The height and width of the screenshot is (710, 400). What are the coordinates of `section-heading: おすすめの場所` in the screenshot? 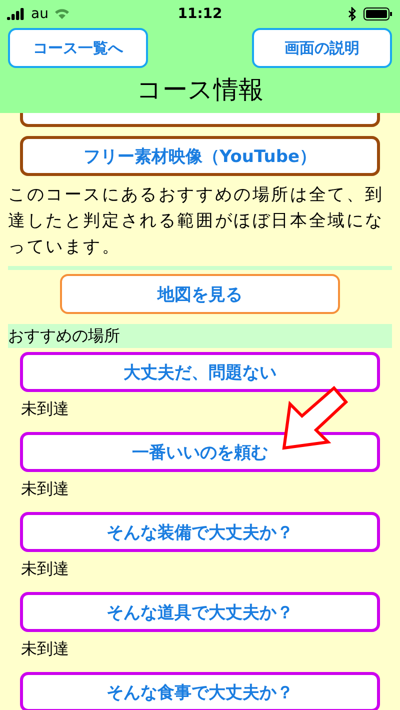 It's located at (200, 336).